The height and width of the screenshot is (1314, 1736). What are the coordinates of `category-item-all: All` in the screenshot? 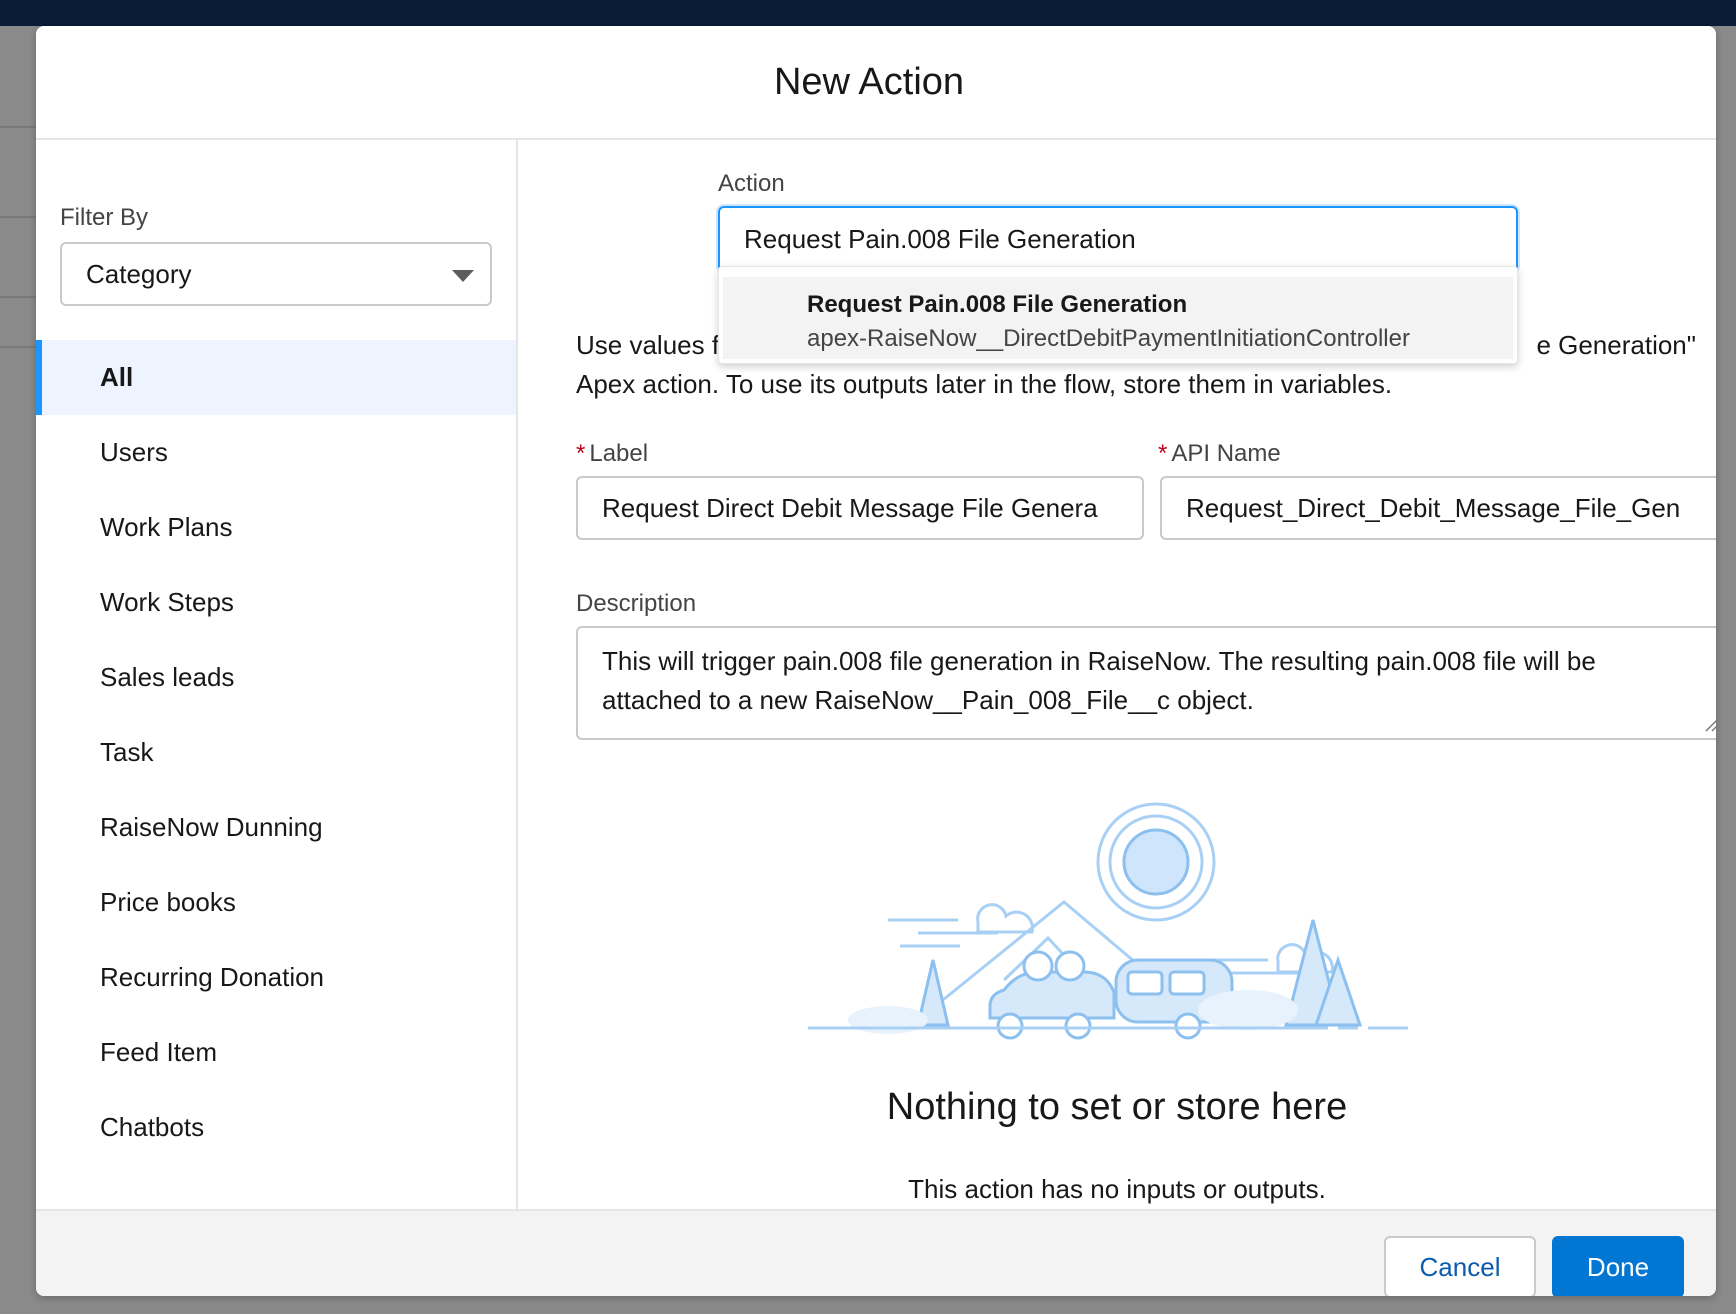 It's located at (276, 377).